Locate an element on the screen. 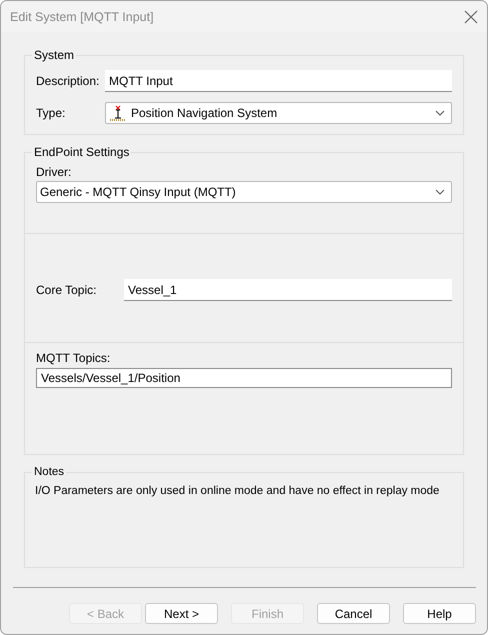 The height and width of the screenshot is (635, 488). field-label: Driver: is located at coordinates (54, 172).